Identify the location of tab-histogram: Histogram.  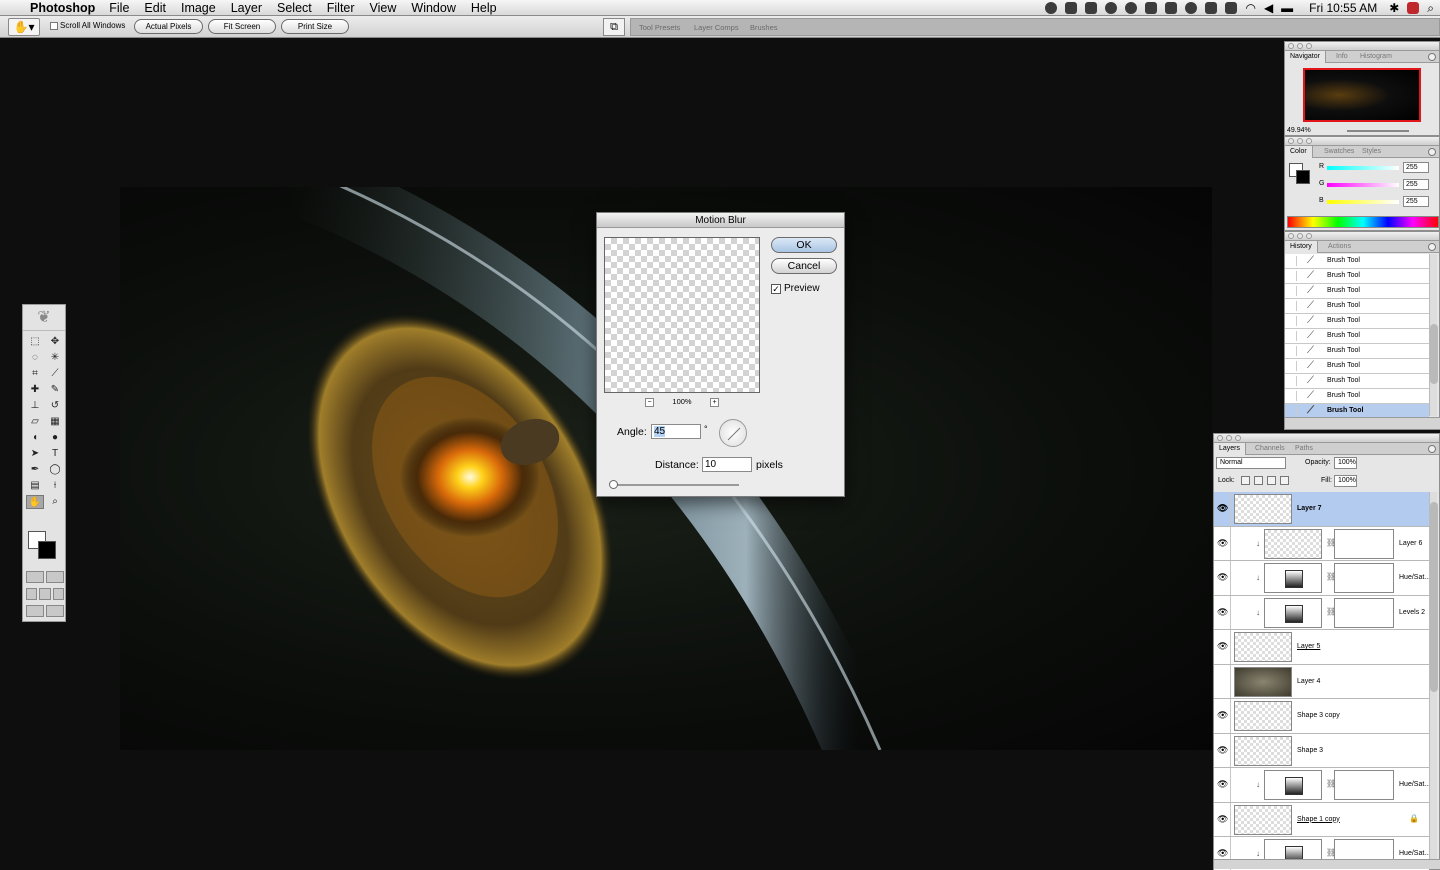
(1376, 57).